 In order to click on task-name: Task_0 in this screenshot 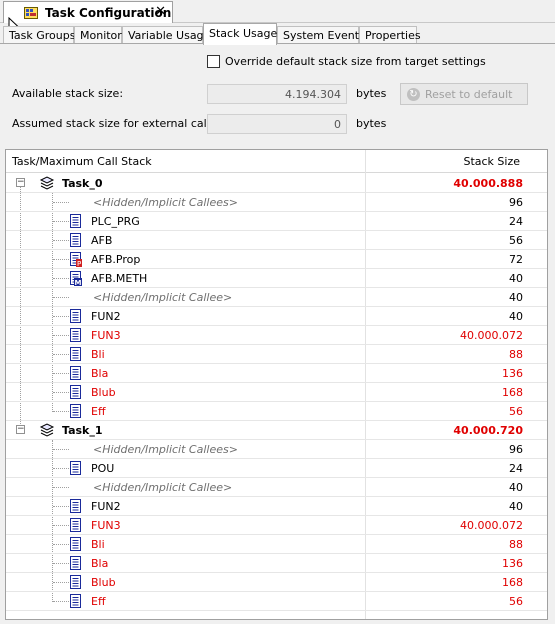, I will do `click(82, 183)`.